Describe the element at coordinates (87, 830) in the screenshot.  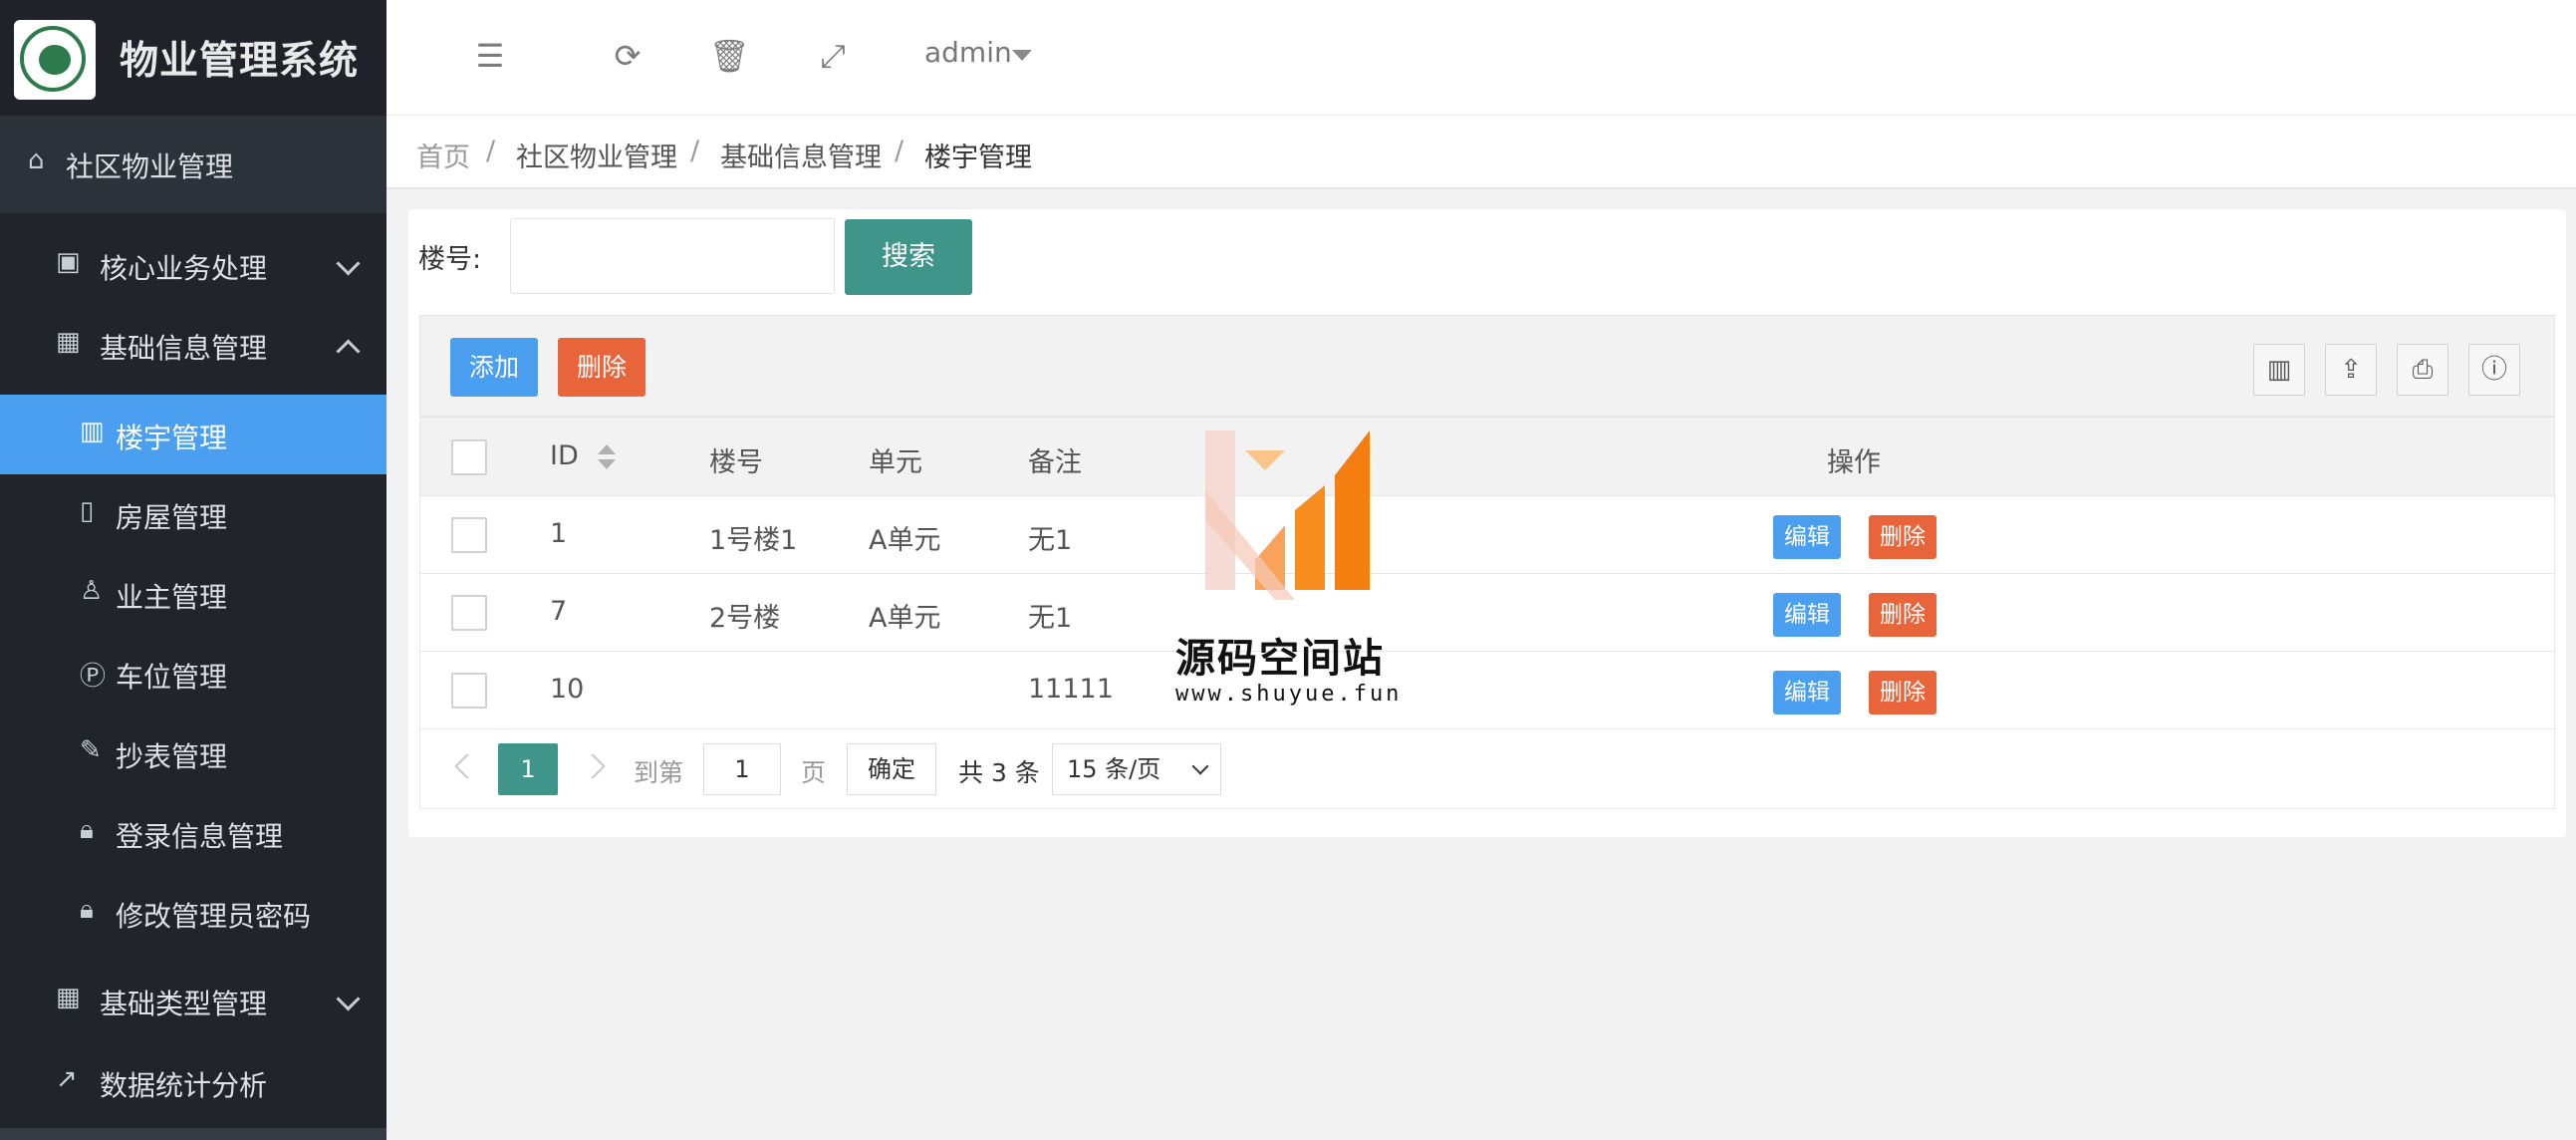
I see `lock-icon: 🔒︎` at that location.